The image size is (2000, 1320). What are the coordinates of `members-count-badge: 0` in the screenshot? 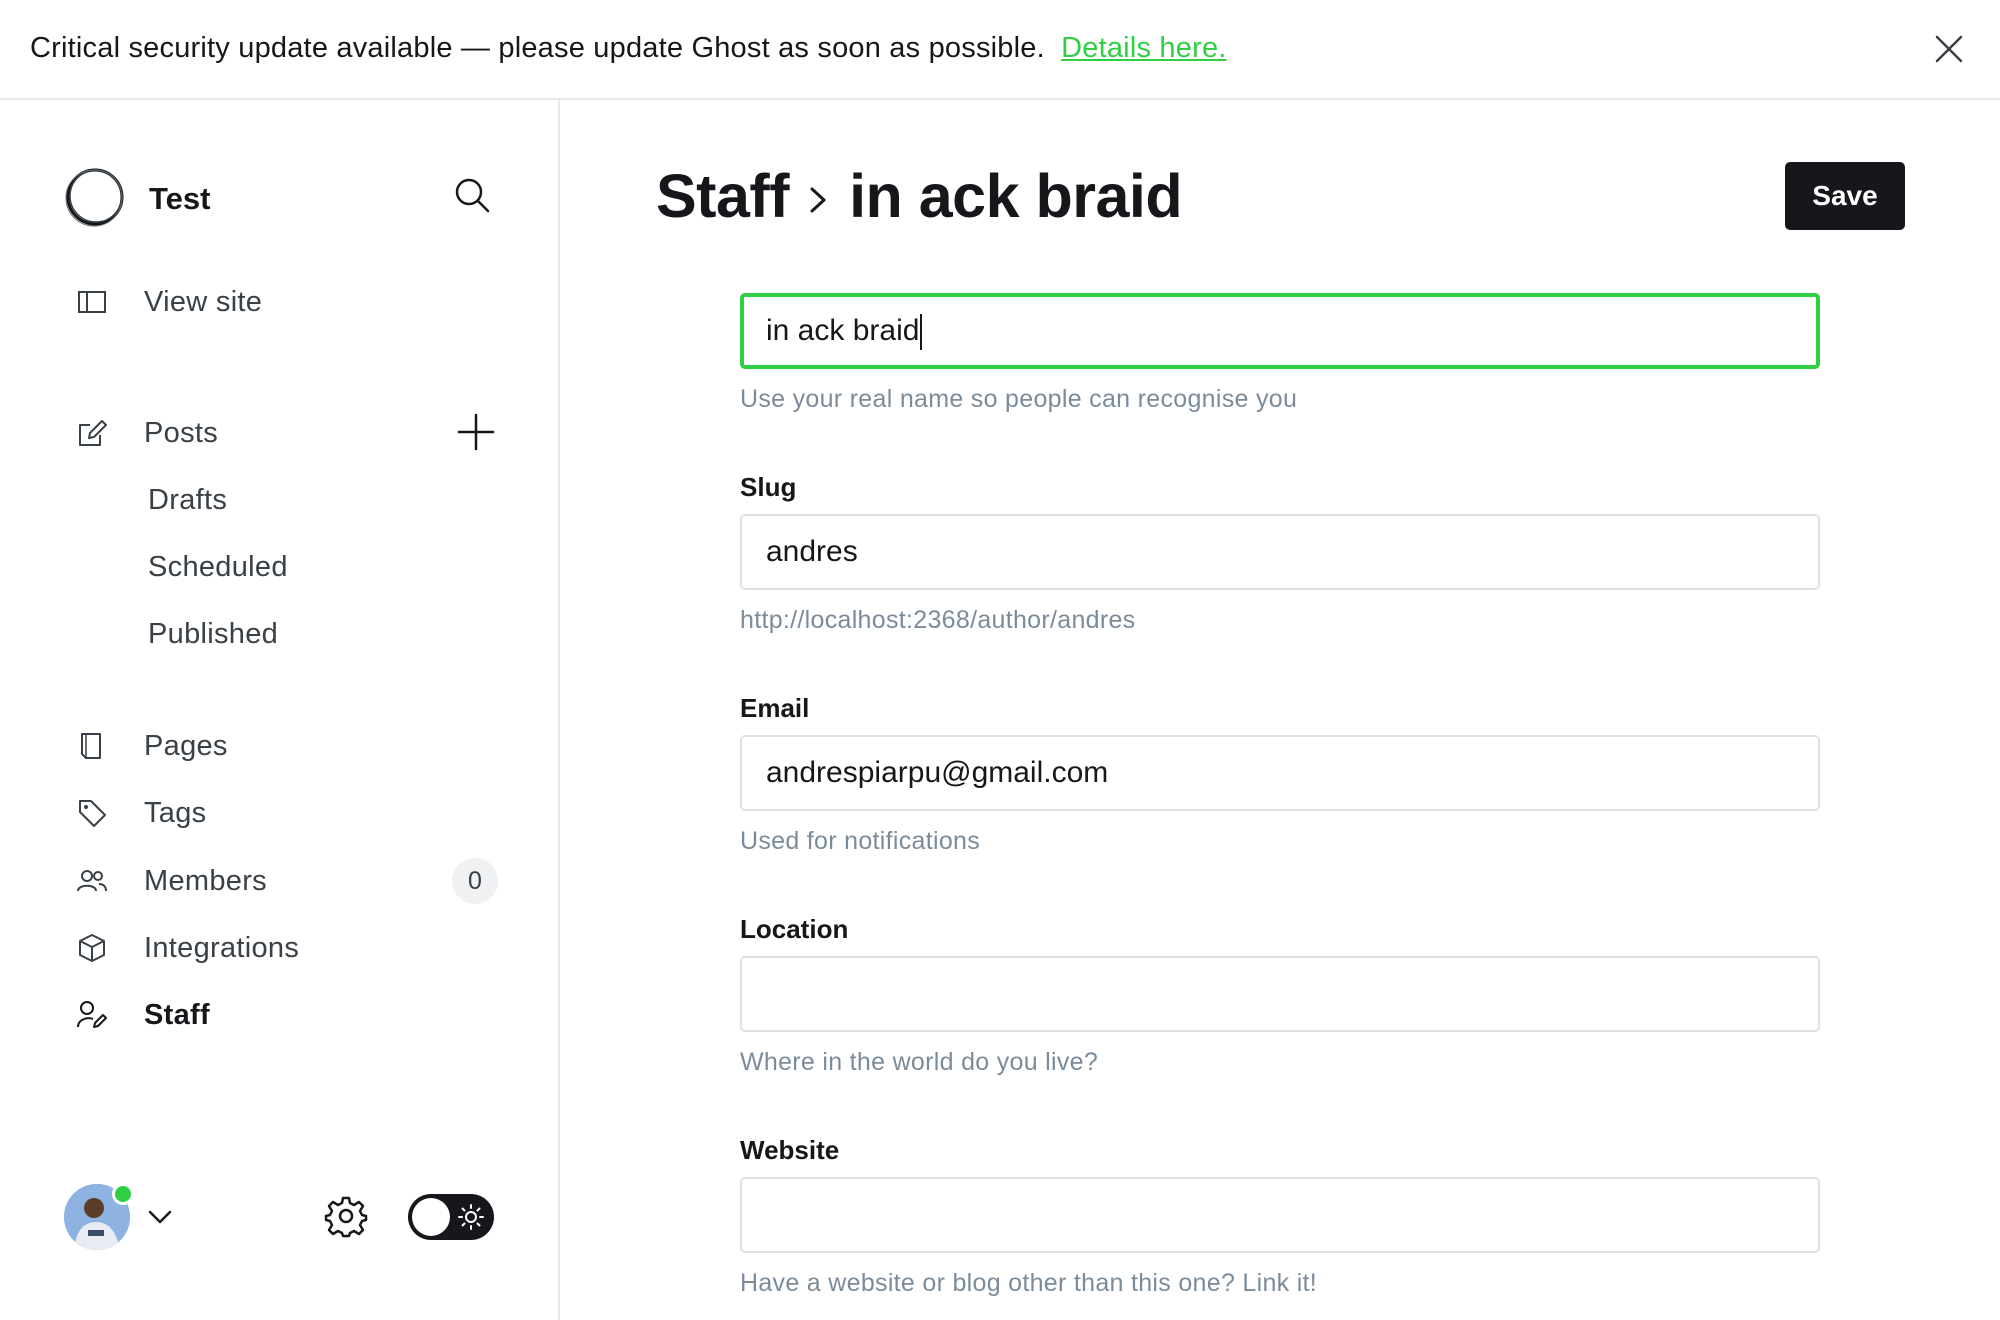 It's located at (475, 881).